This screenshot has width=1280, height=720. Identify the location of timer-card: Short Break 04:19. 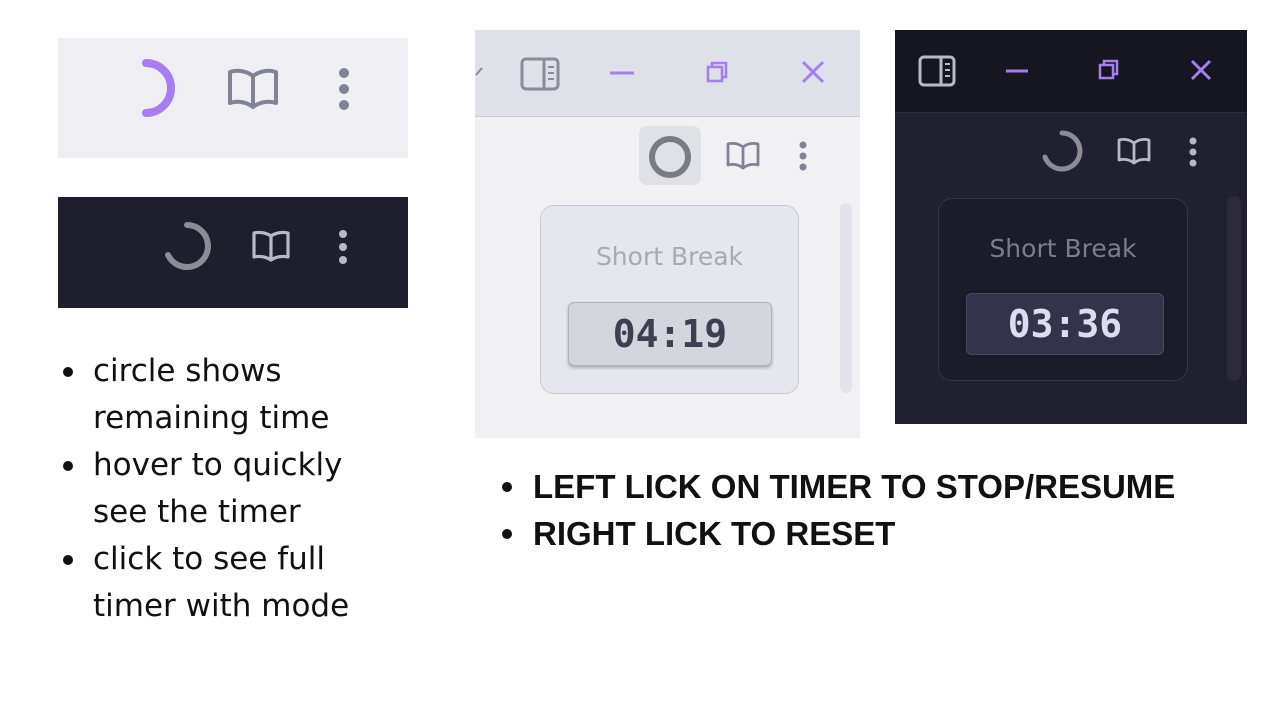
(669, 299).